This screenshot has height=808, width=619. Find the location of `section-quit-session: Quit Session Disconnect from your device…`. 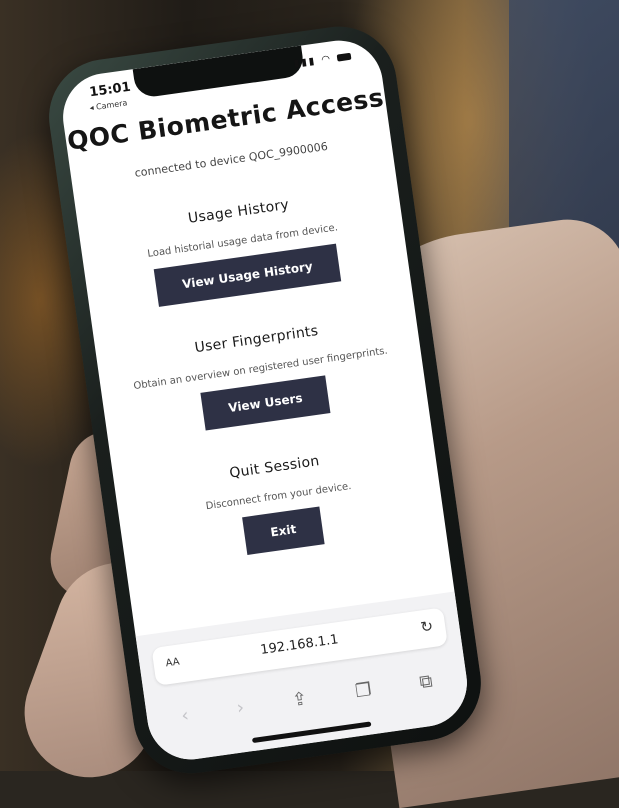

section-quit-session: Quit Session Disconnect from your device… is located at coordinates (280, 504).